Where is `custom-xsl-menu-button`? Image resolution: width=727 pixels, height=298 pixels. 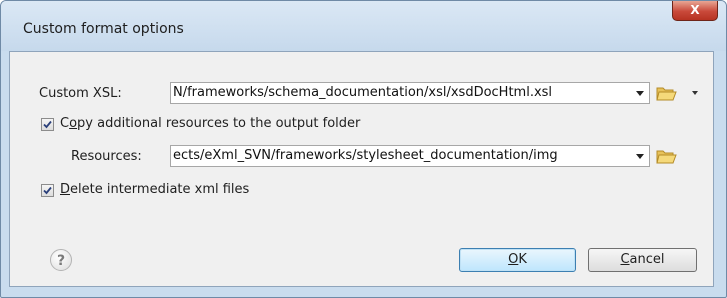
custom-xsl-menu-button is located at coordinates (695, 93).